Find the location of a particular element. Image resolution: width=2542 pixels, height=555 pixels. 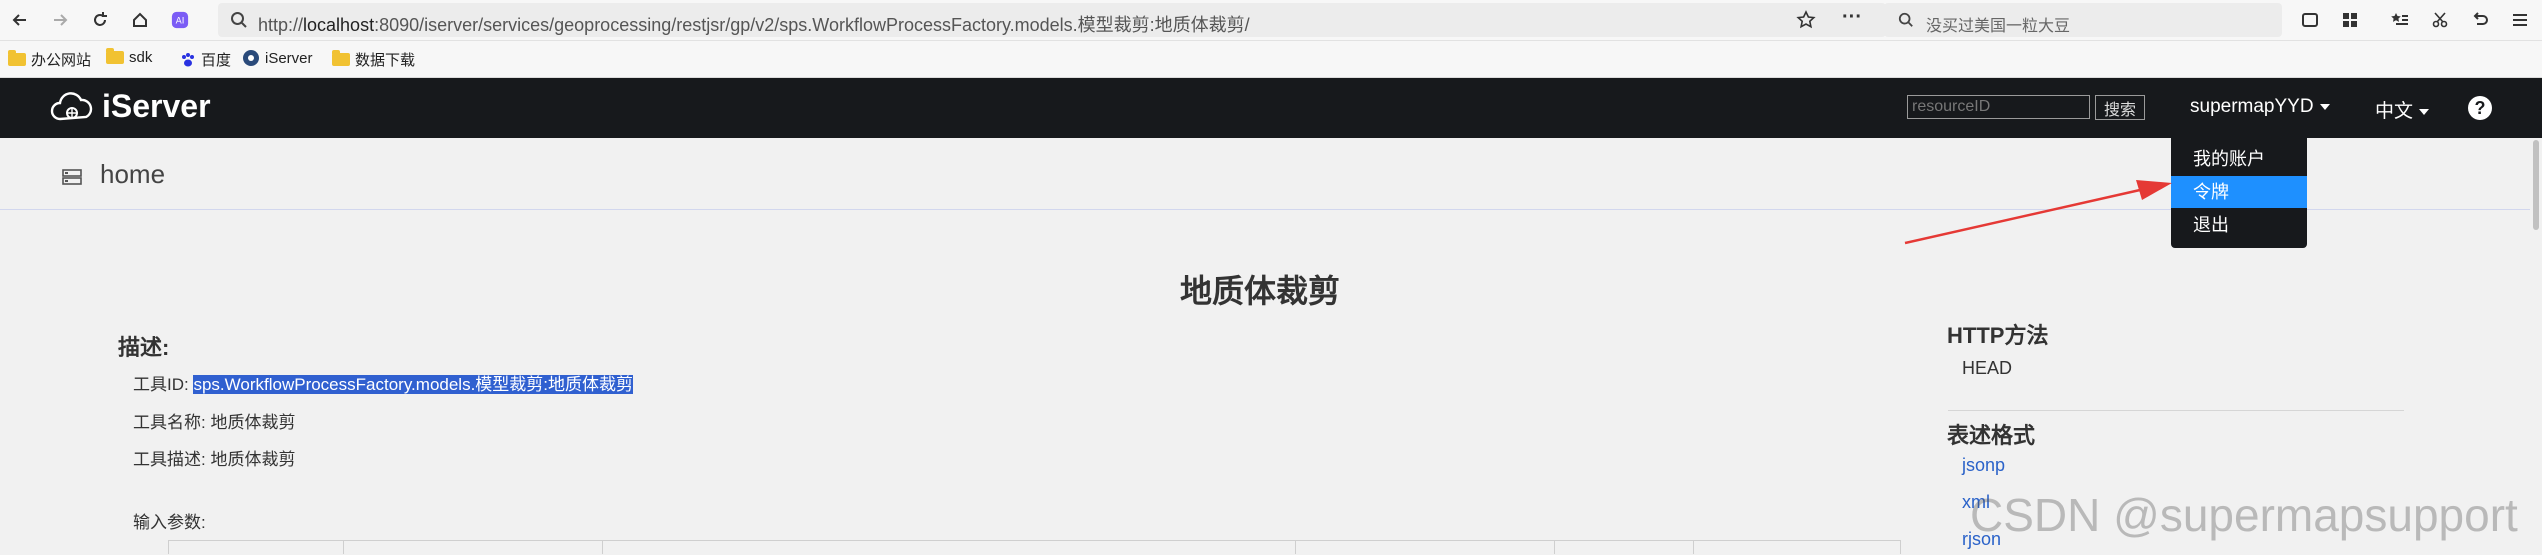

bookmark-item: sdk is located at coordinates (129, 57).